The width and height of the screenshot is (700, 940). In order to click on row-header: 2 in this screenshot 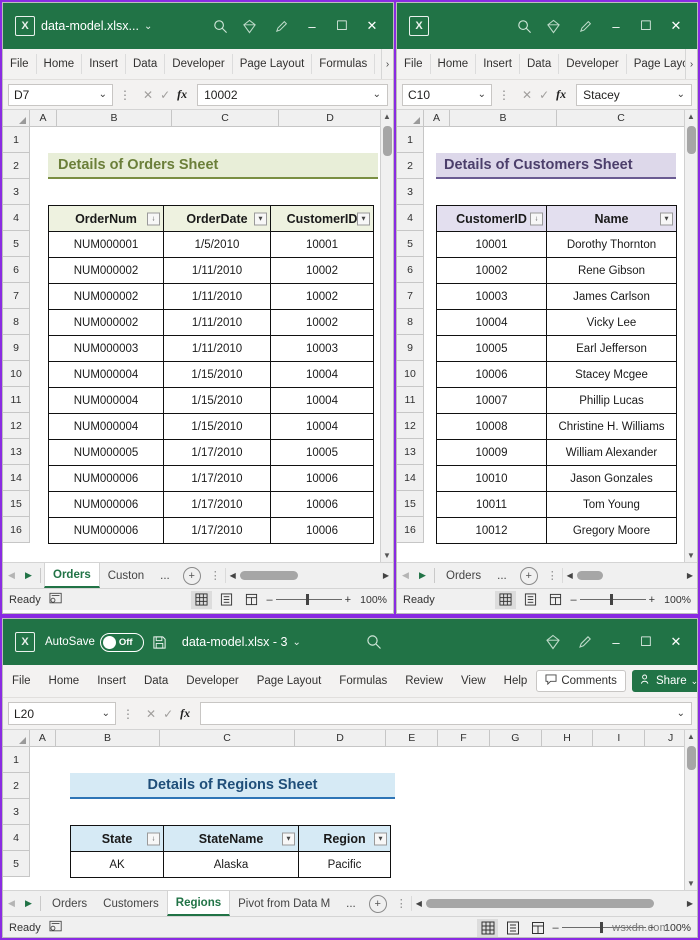, I will do `click(410, 166)`.